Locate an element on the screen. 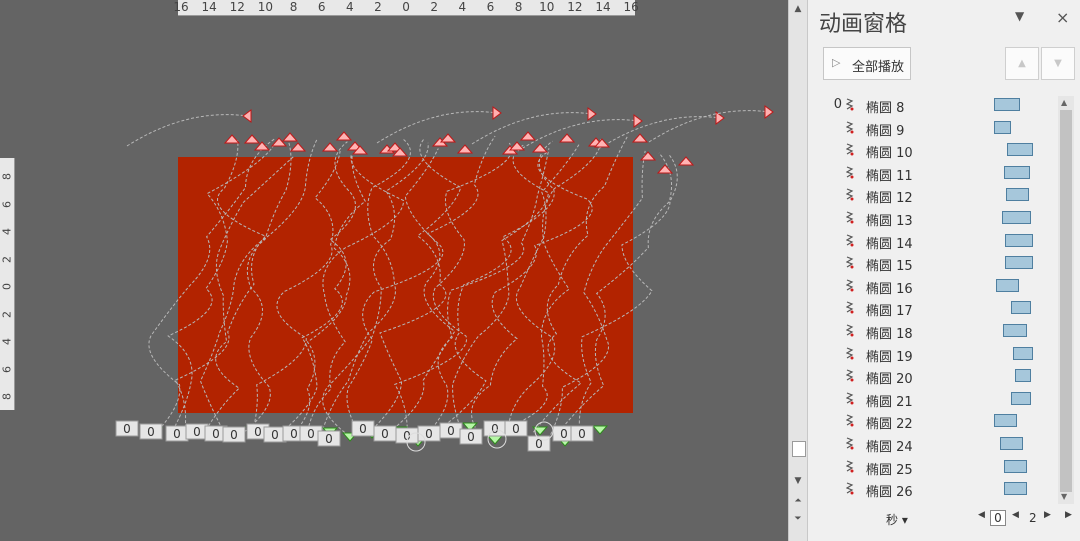 This screenshot has width=1080, height=541. move-up-button: ▲ is located at coordinates (1022, 63).